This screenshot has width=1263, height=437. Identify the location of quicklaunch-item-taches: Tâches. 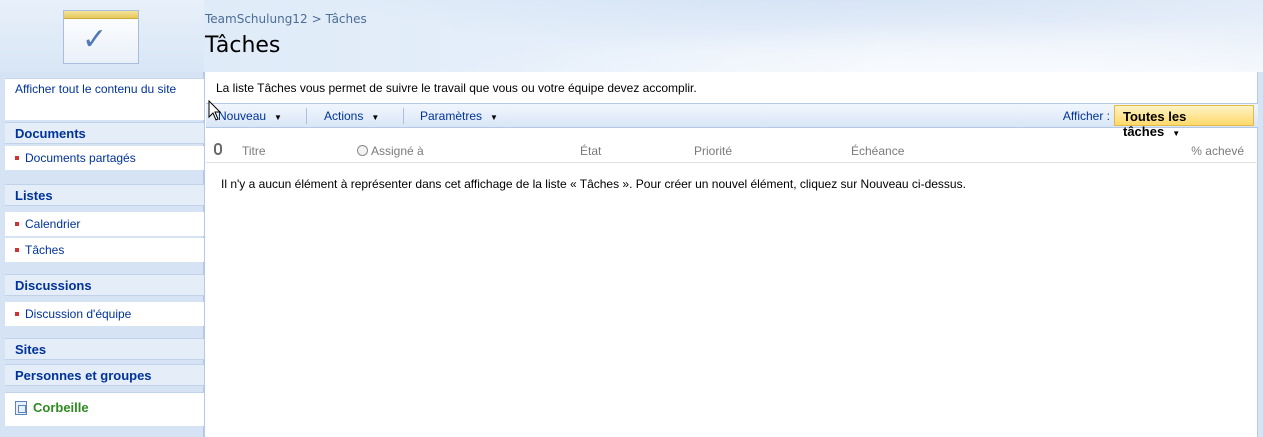
(104, 250).